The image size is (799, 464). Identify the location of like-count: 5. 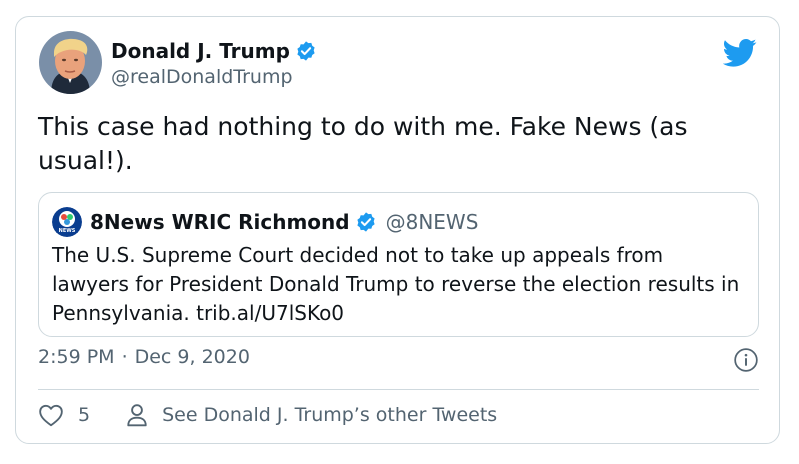
(84, 415).